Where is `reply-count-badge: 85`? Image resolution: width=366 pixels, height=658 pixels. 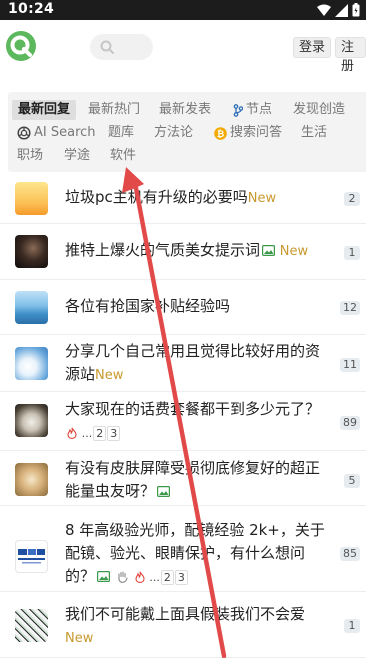 reply-count-badge: 85 is located at coordinates (350, 554).